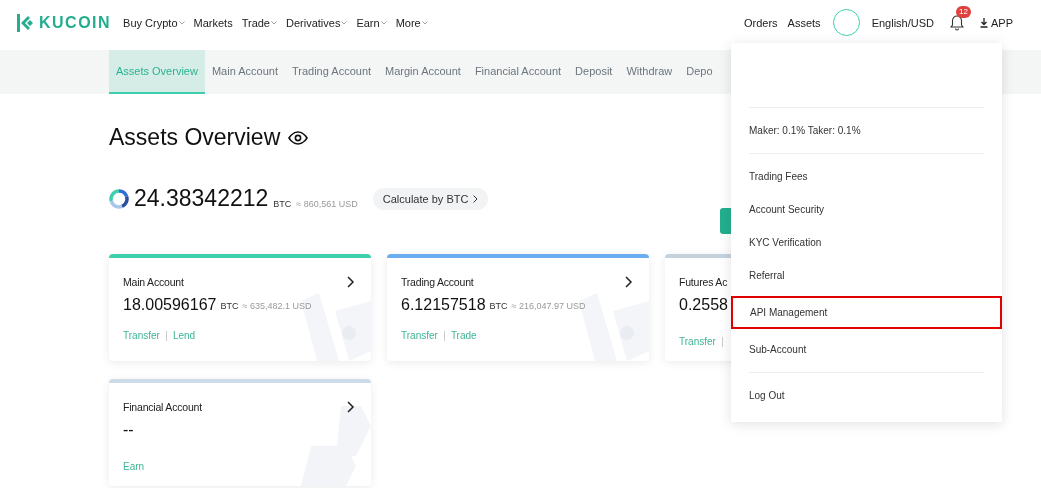  I want to click on nav-item: Trade, so click(259, 22).